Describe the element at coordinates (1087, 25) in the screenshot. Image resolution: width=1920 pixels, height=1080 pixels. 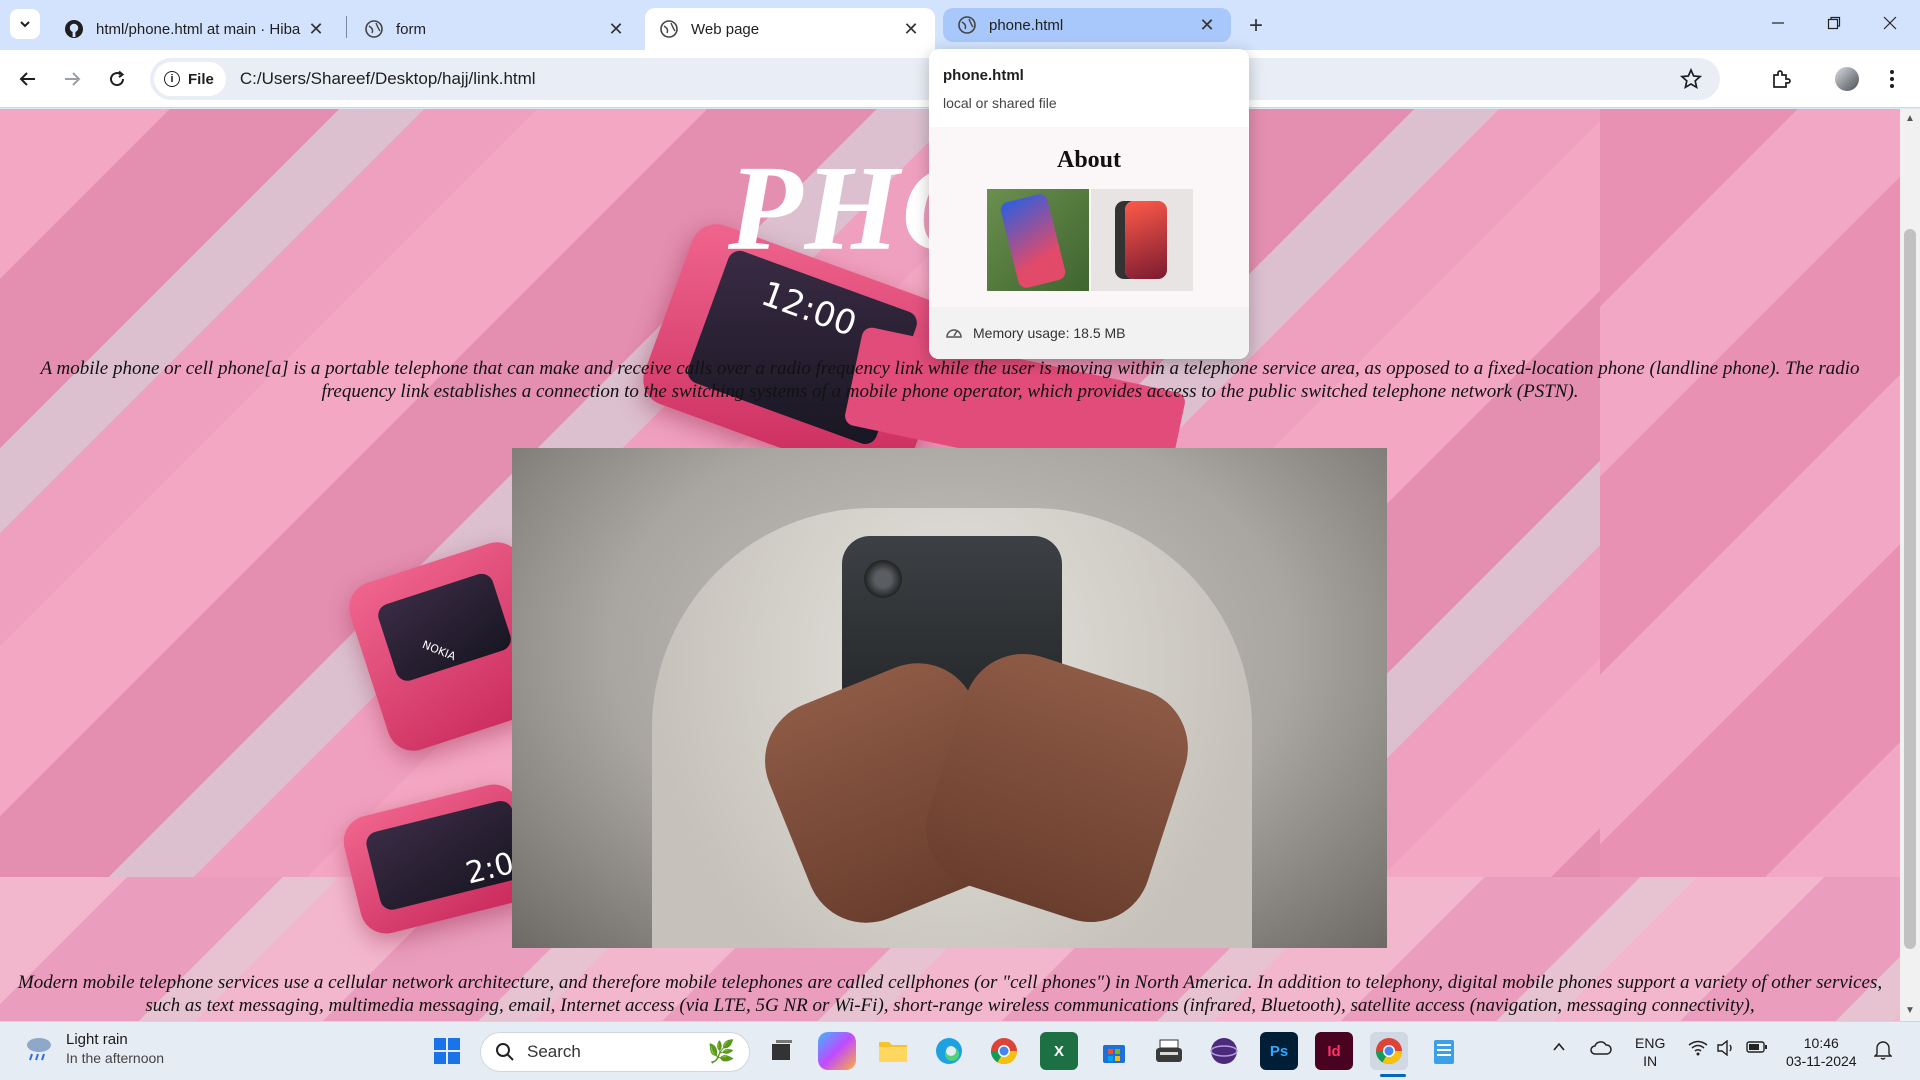
I see `tab-phone-html: phone.html ✕` at that location.